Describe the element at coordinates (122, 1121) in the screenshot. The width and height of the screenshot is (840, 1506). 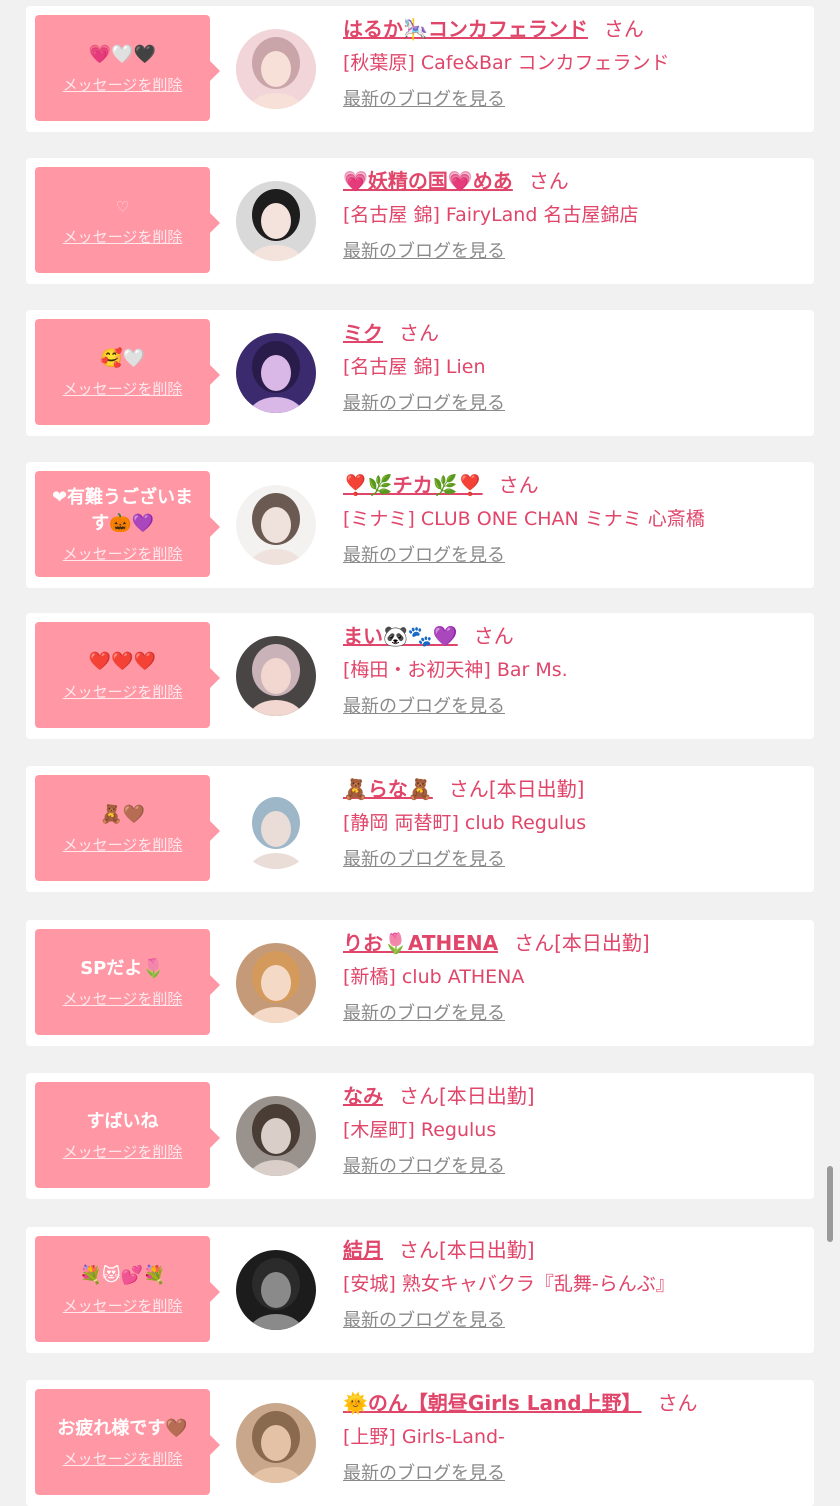
I see `message-text: すばいね` at that location.